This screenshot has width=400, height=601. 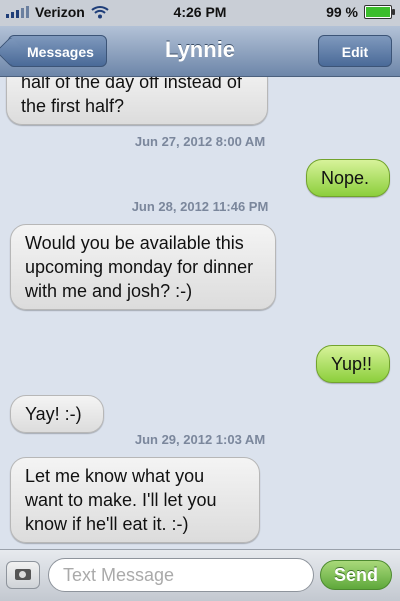 I want to click on timestamp: Jun 28, 2012 11:46 PM, so click(x=200, y=206).